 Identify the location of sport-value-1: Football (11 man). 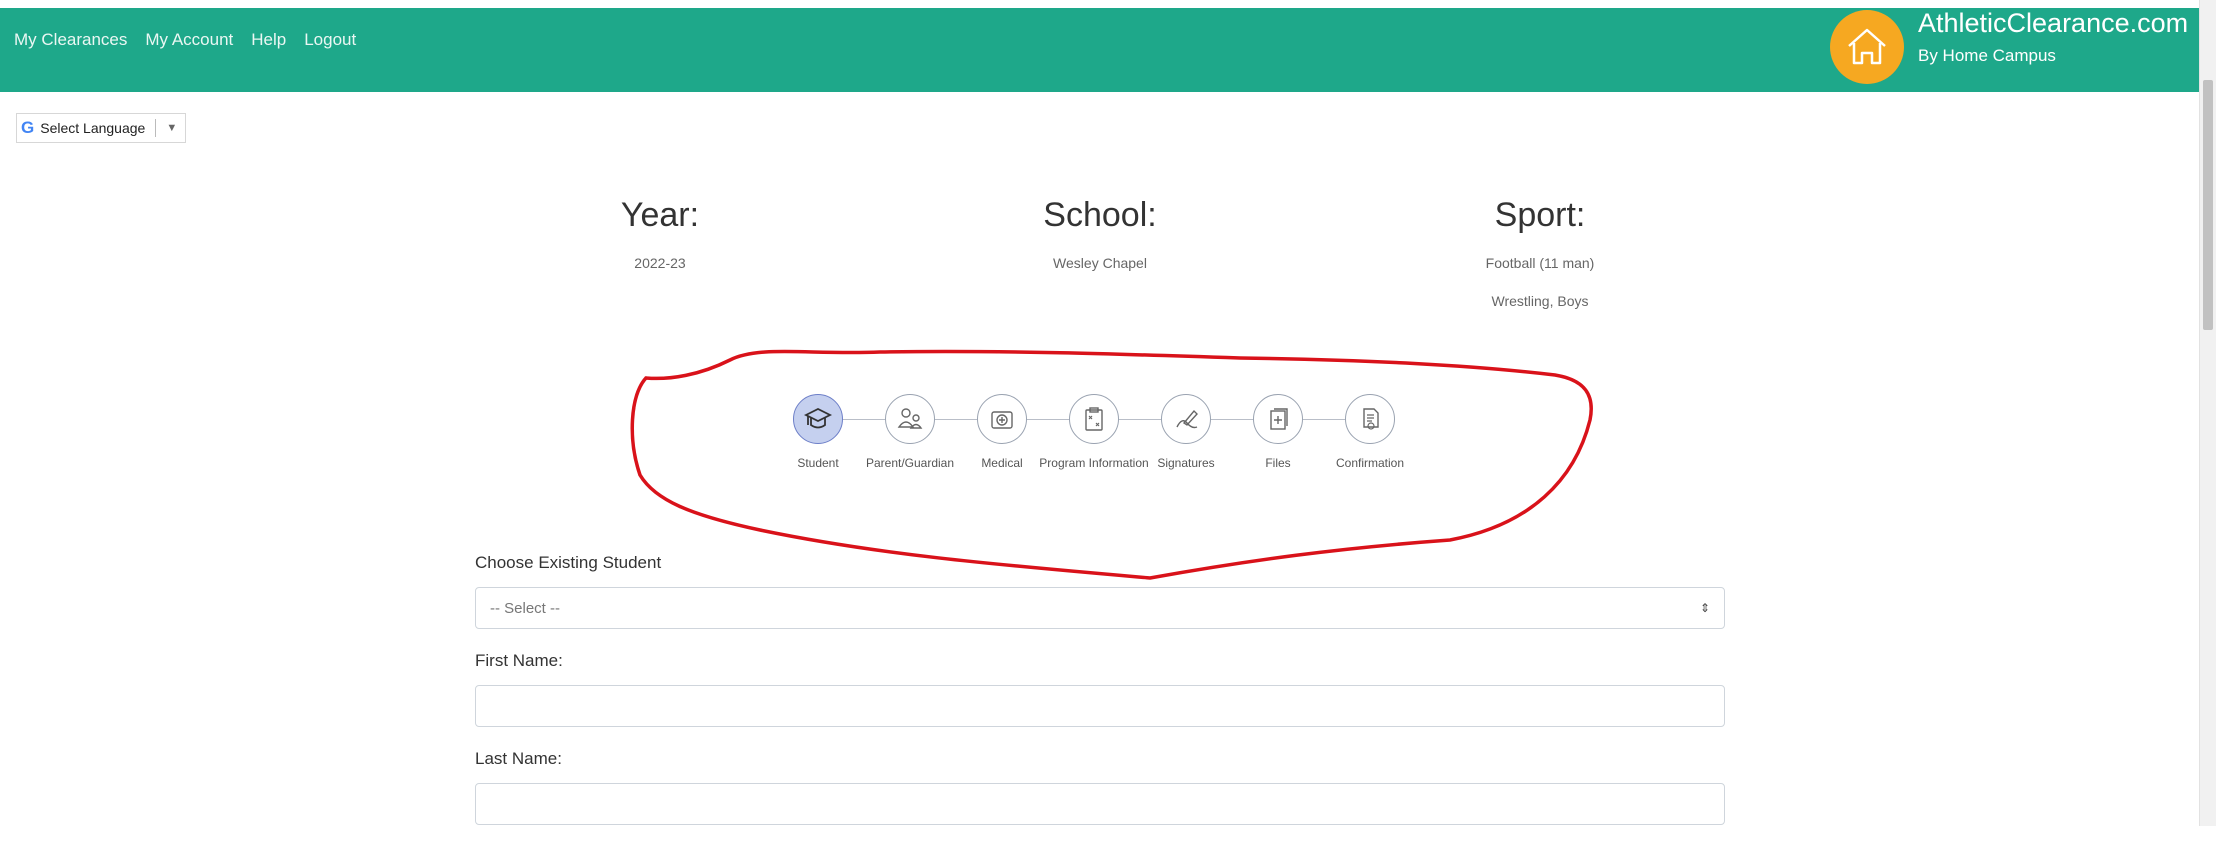
(1540, 263).